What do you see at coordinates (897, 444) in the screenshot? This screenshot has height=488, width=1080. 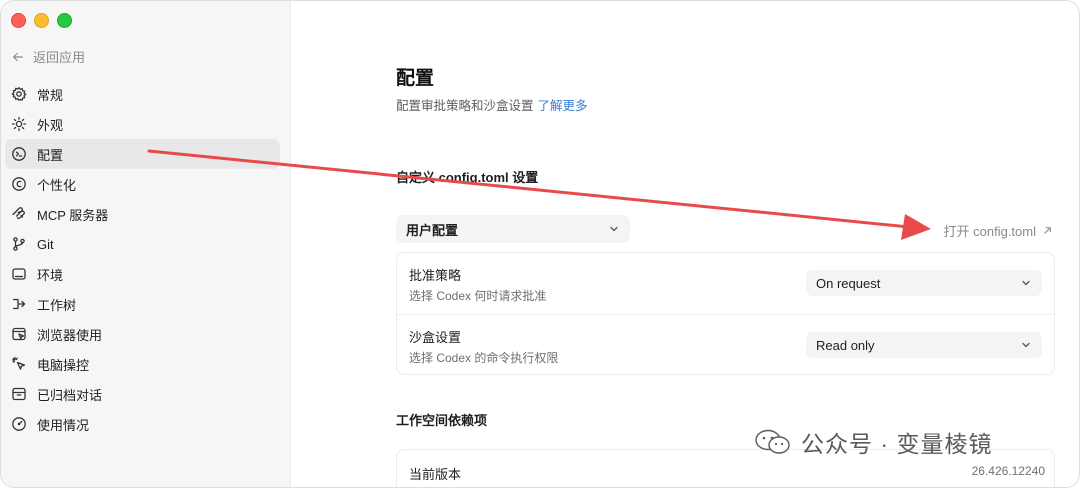 I see `watermark-text: 公众号 · 变量棱镜` at bounding box center [897, 444].